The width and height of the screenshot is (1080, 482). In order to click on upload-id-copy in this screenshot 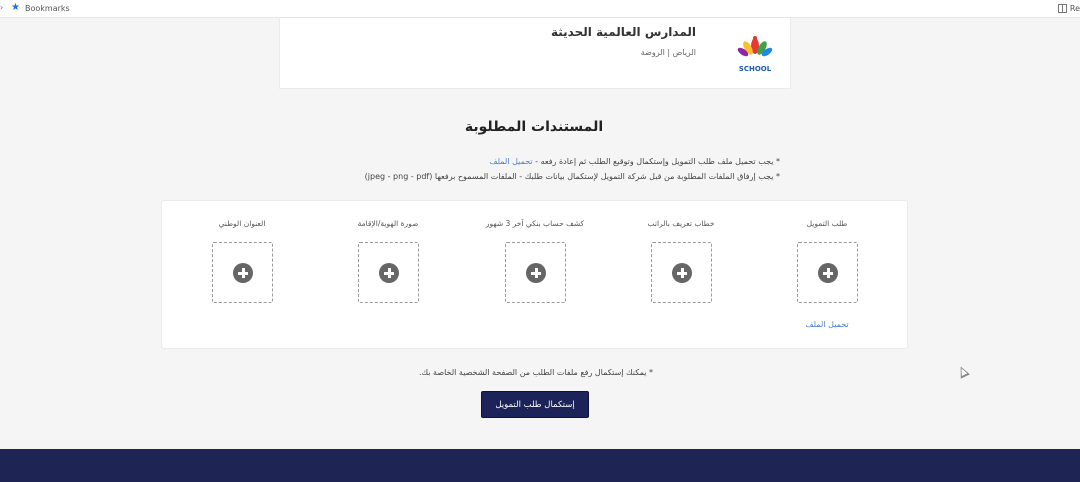, I will do `click(388, 272)`.